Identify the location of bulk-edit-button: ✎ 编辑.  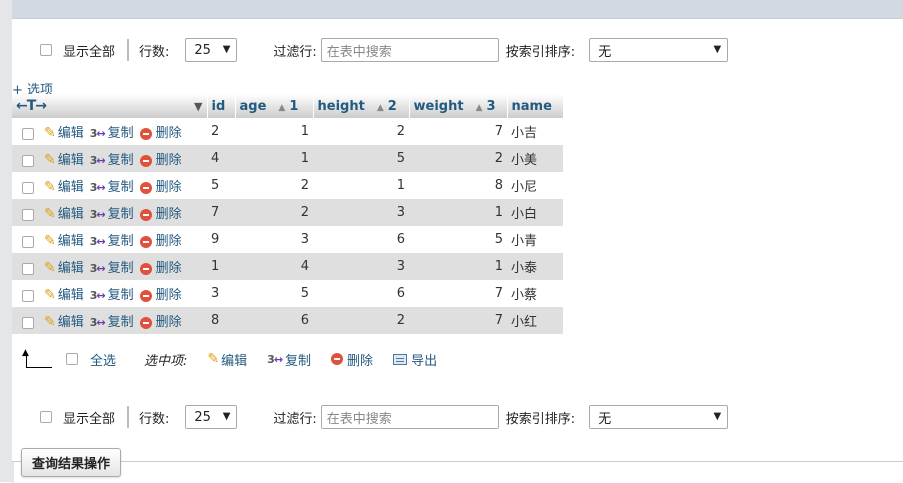
(227, 359).